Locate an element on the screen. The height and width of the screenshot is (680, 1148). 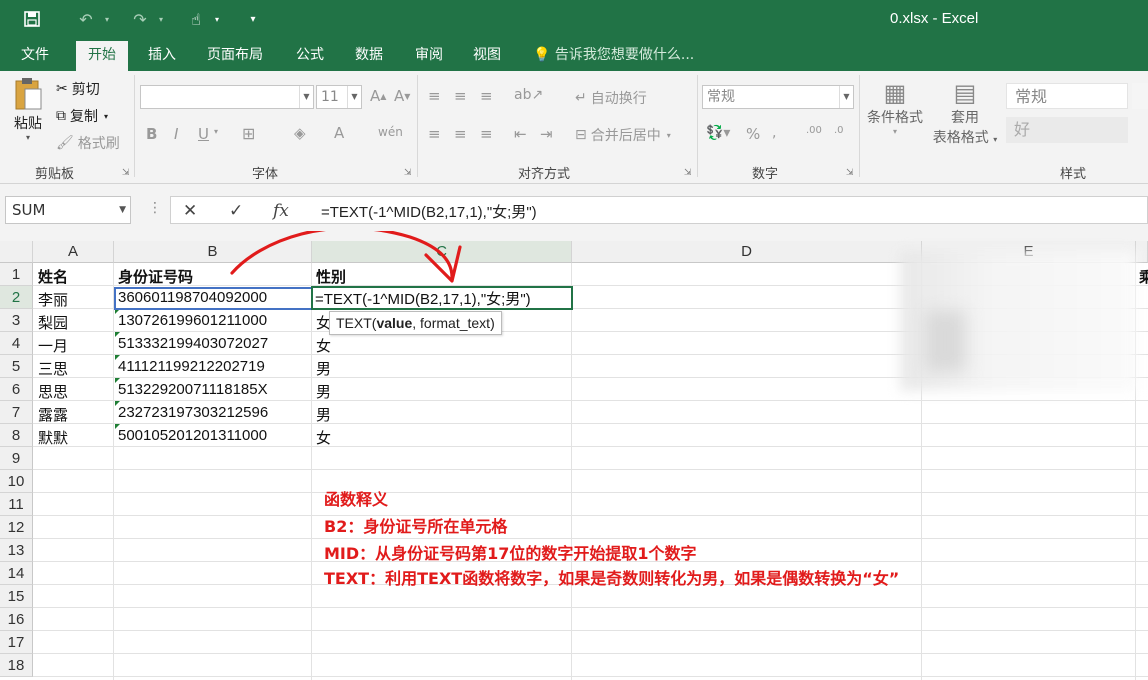
alignment-launcher-icon: ⇲ is located at coordinates (688, 173).